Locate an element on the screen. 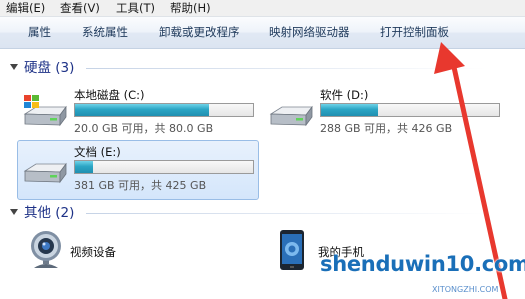  drive-d: 软件 (D:) 288 GB 可用，共 426 GB is located at coordinates (384, 113).